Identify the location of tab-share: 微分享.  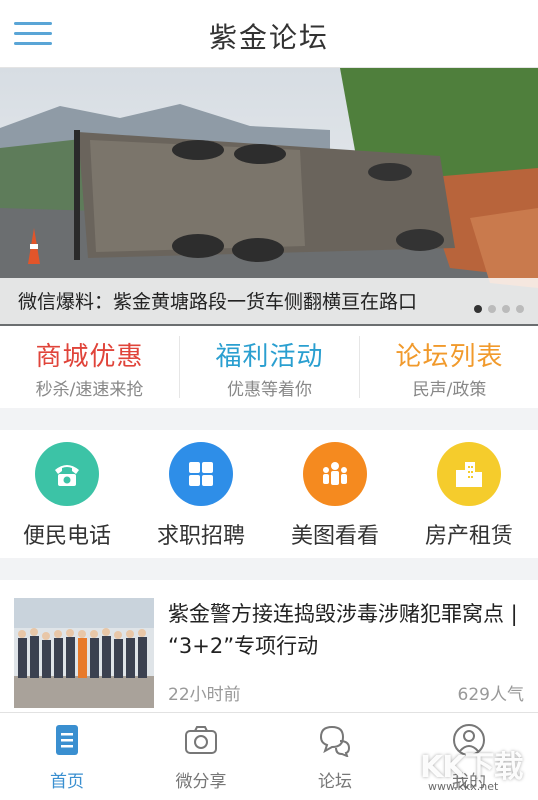
(201, 756).